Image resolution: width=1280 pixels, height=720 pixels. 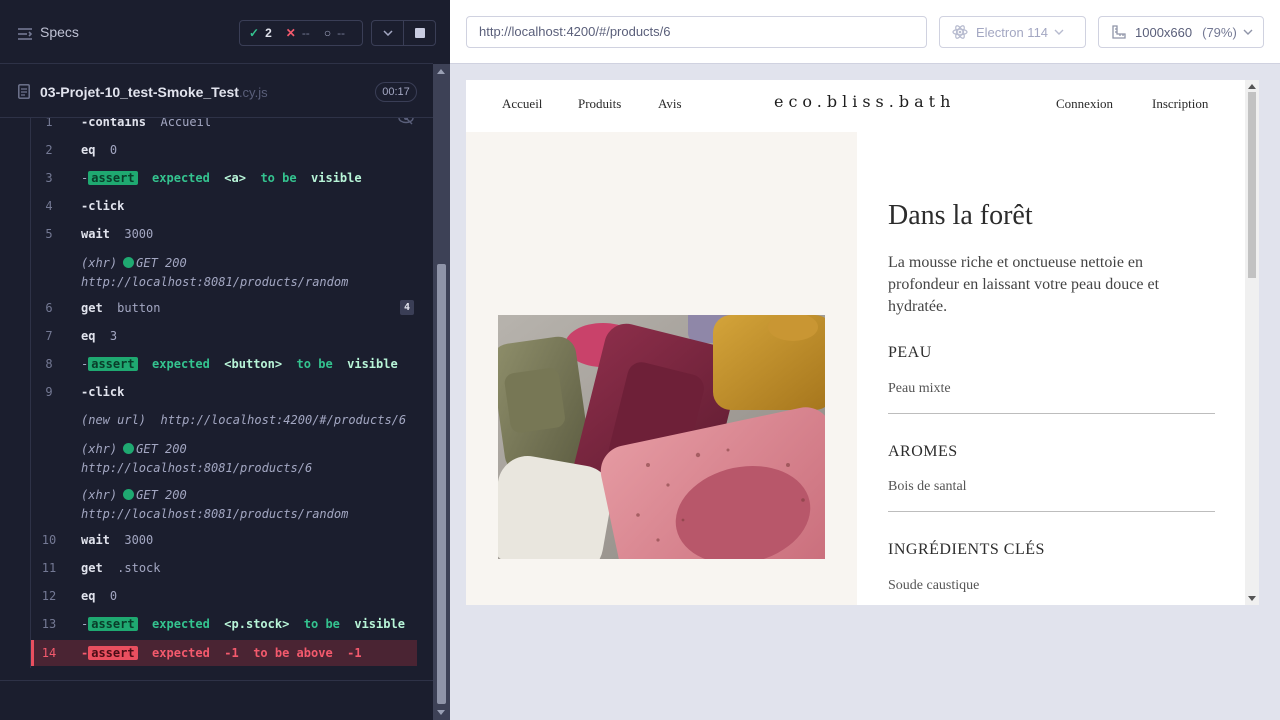 I want to click on nav-link-login: Connexion, so click(x=1084, y=104).